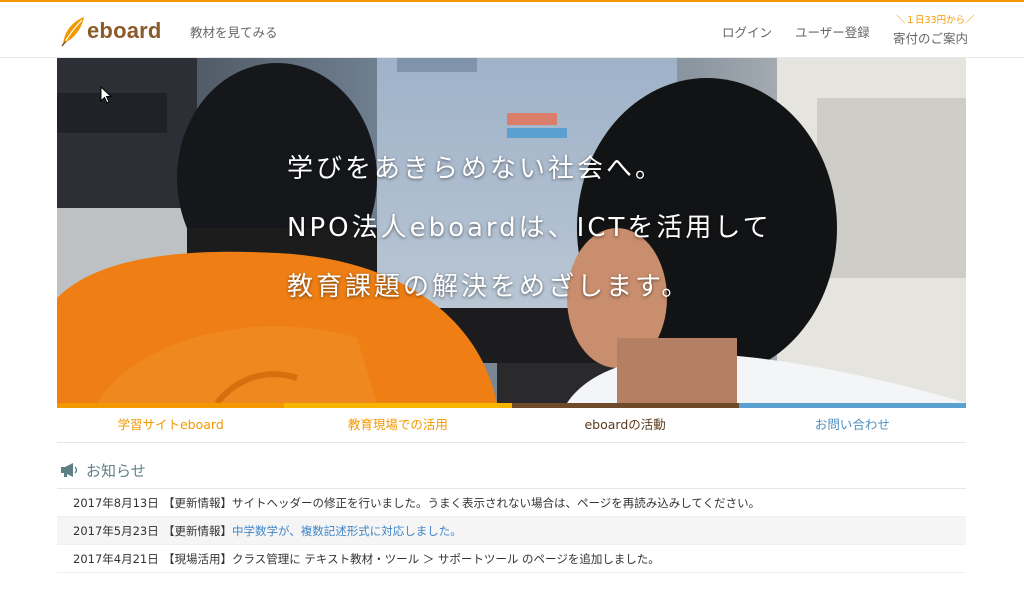  I want to click on news-item: 2017年5月23日 【更新情報】中学数学が、複数記述形式に対応しました。, so click(511, 531).